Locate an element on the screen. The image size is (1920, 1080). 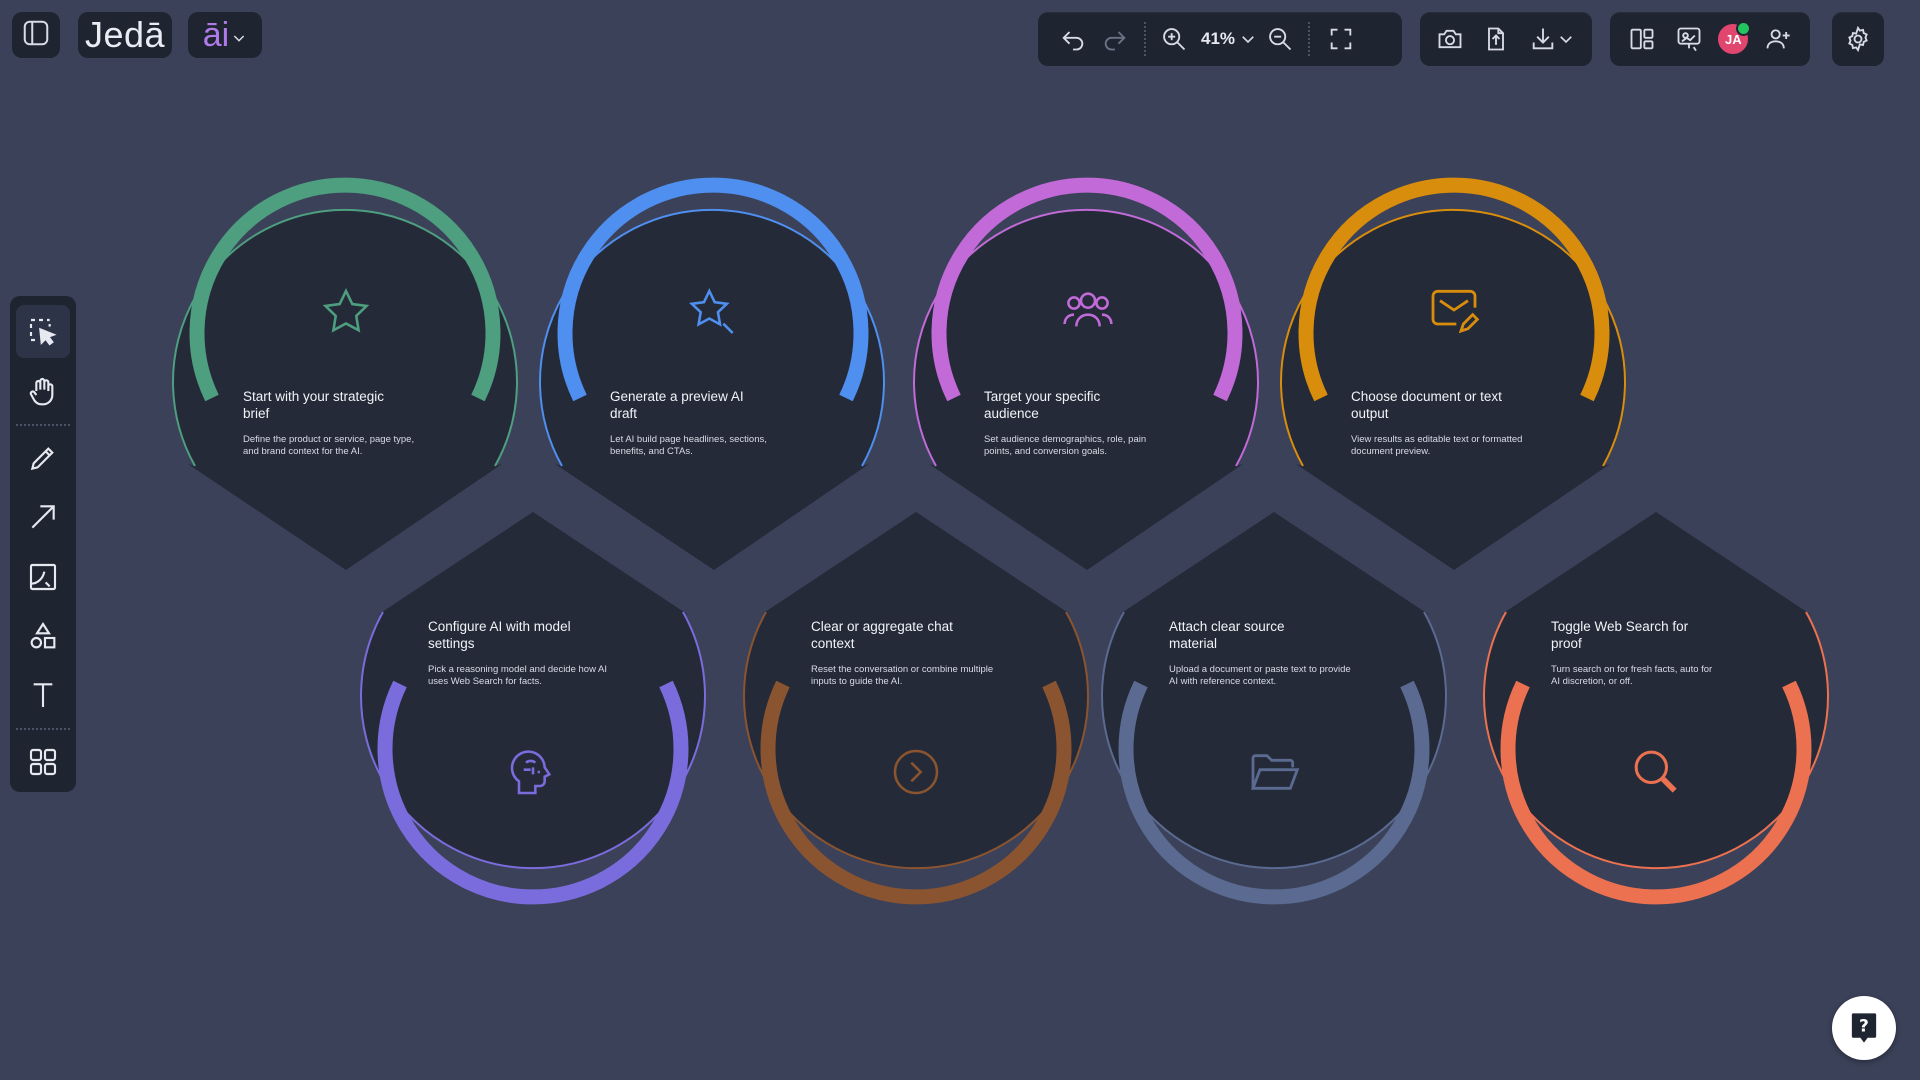
card-title: Start with your strategic brief is located at coordinates (314, 405).